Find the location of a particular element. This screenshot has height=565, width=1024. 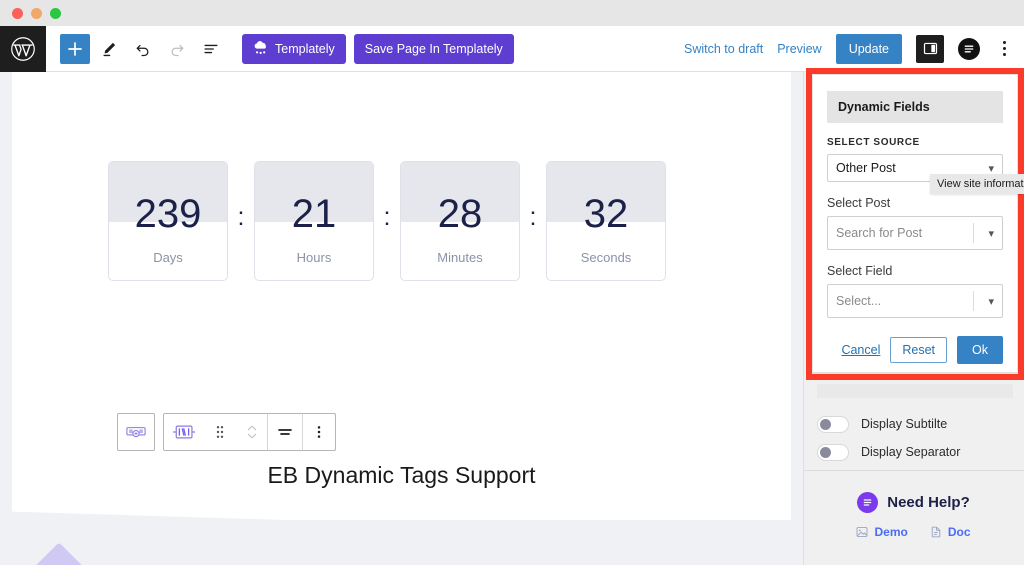

select-parent-group is located at coordinates (136, 432).